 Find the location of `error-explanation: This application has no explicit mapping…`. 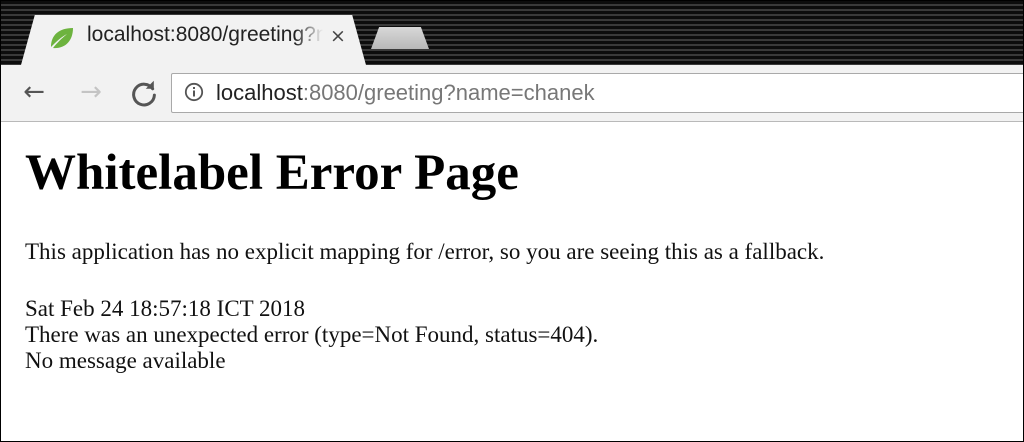

error-explanation: This application has no explicit mapping… is located at coordinates (425, 251).